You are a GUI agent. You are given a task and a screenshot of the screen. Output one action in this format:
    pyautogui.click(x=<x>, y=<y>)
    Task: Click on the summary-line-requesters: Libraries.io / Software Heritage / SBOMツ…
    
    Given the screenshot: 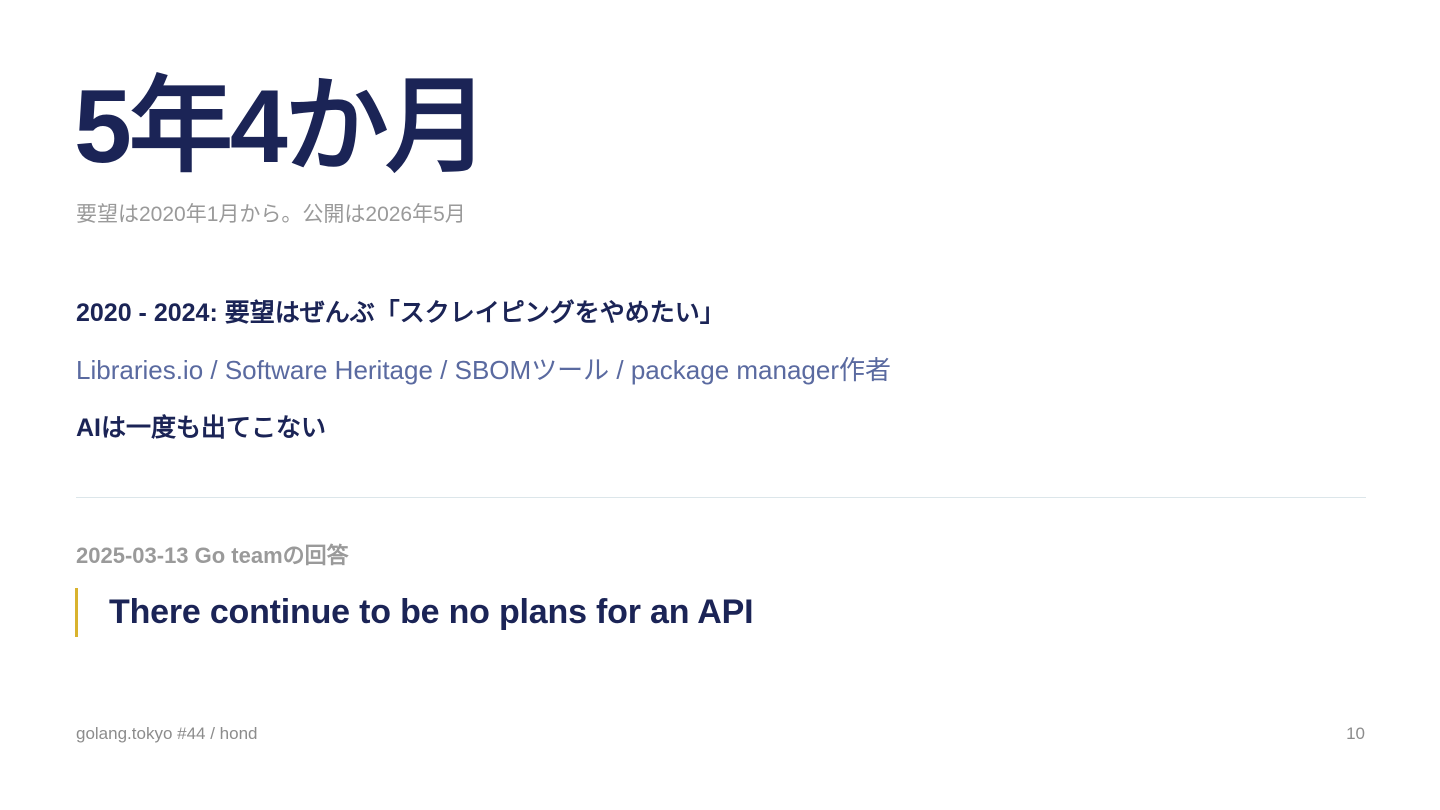 What is the action you would take?
    pyautogui.click(x=483, y=370)
    